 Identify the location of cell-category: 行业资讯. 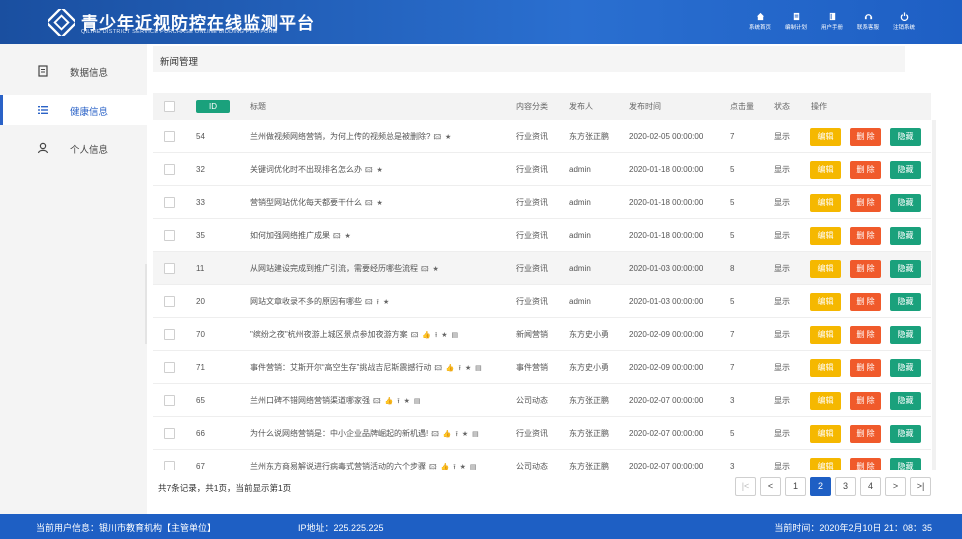
(532, 202).